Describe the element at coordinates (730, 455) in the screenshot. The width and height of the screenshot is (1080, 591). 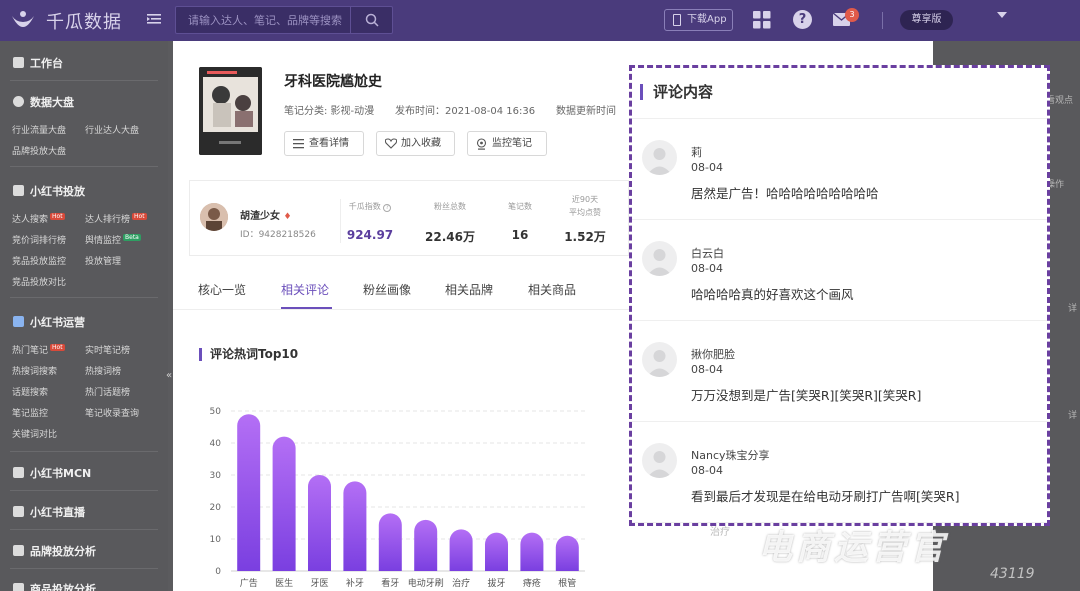
I see `comment-author: Nancy珠宝分享` at that location.